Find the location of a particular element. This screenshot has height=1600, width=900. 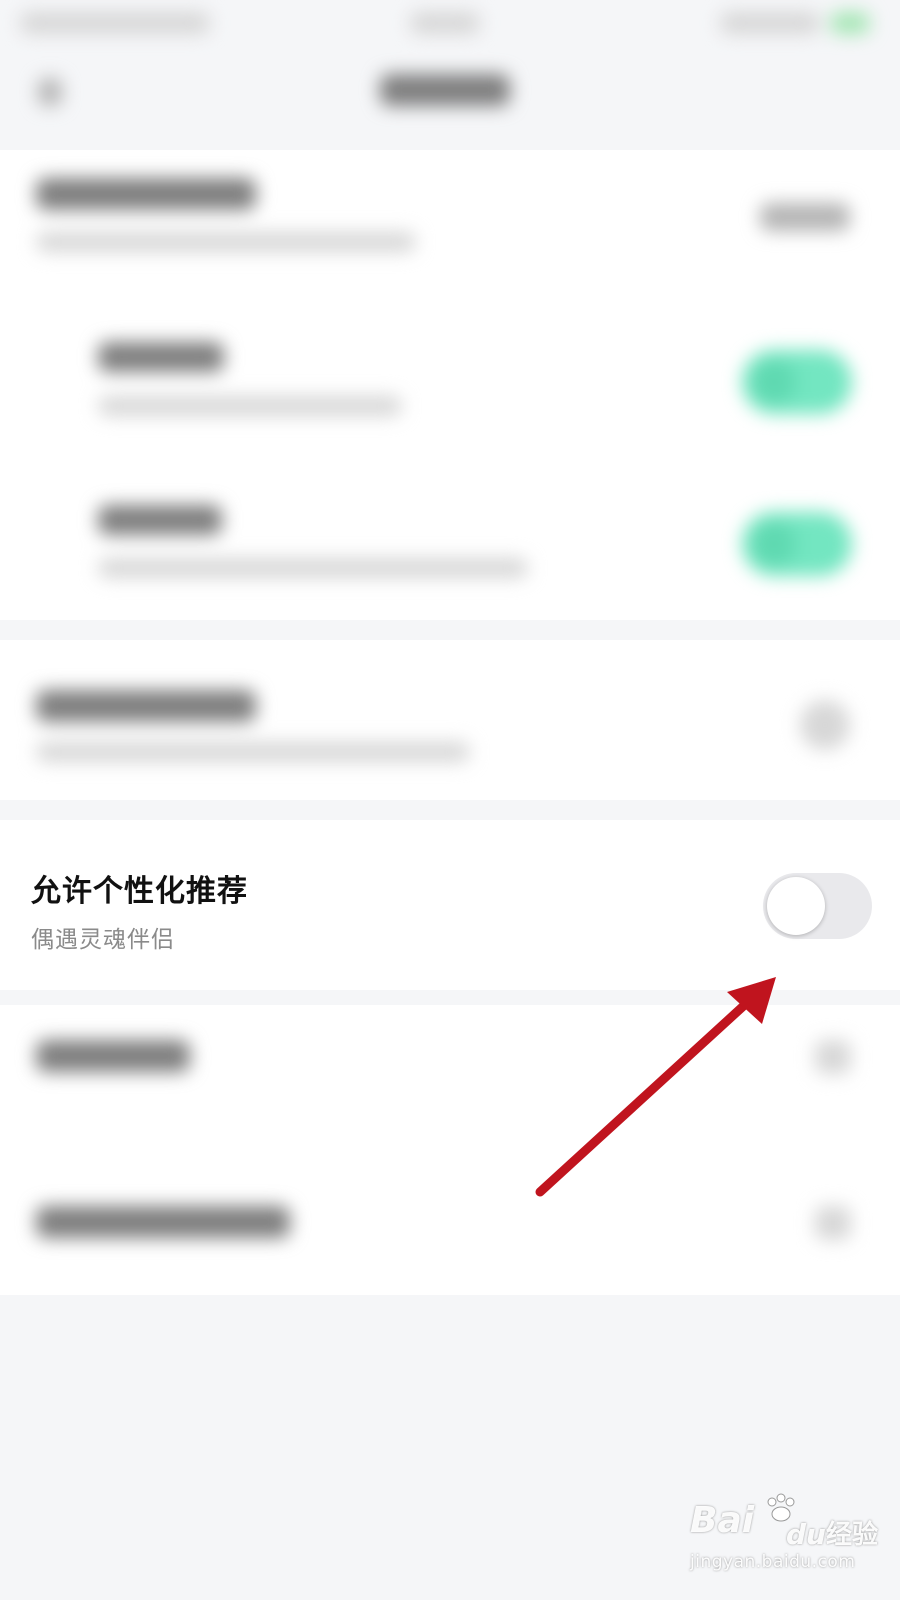

row3-subtitle is located at coordinates (313, 568).